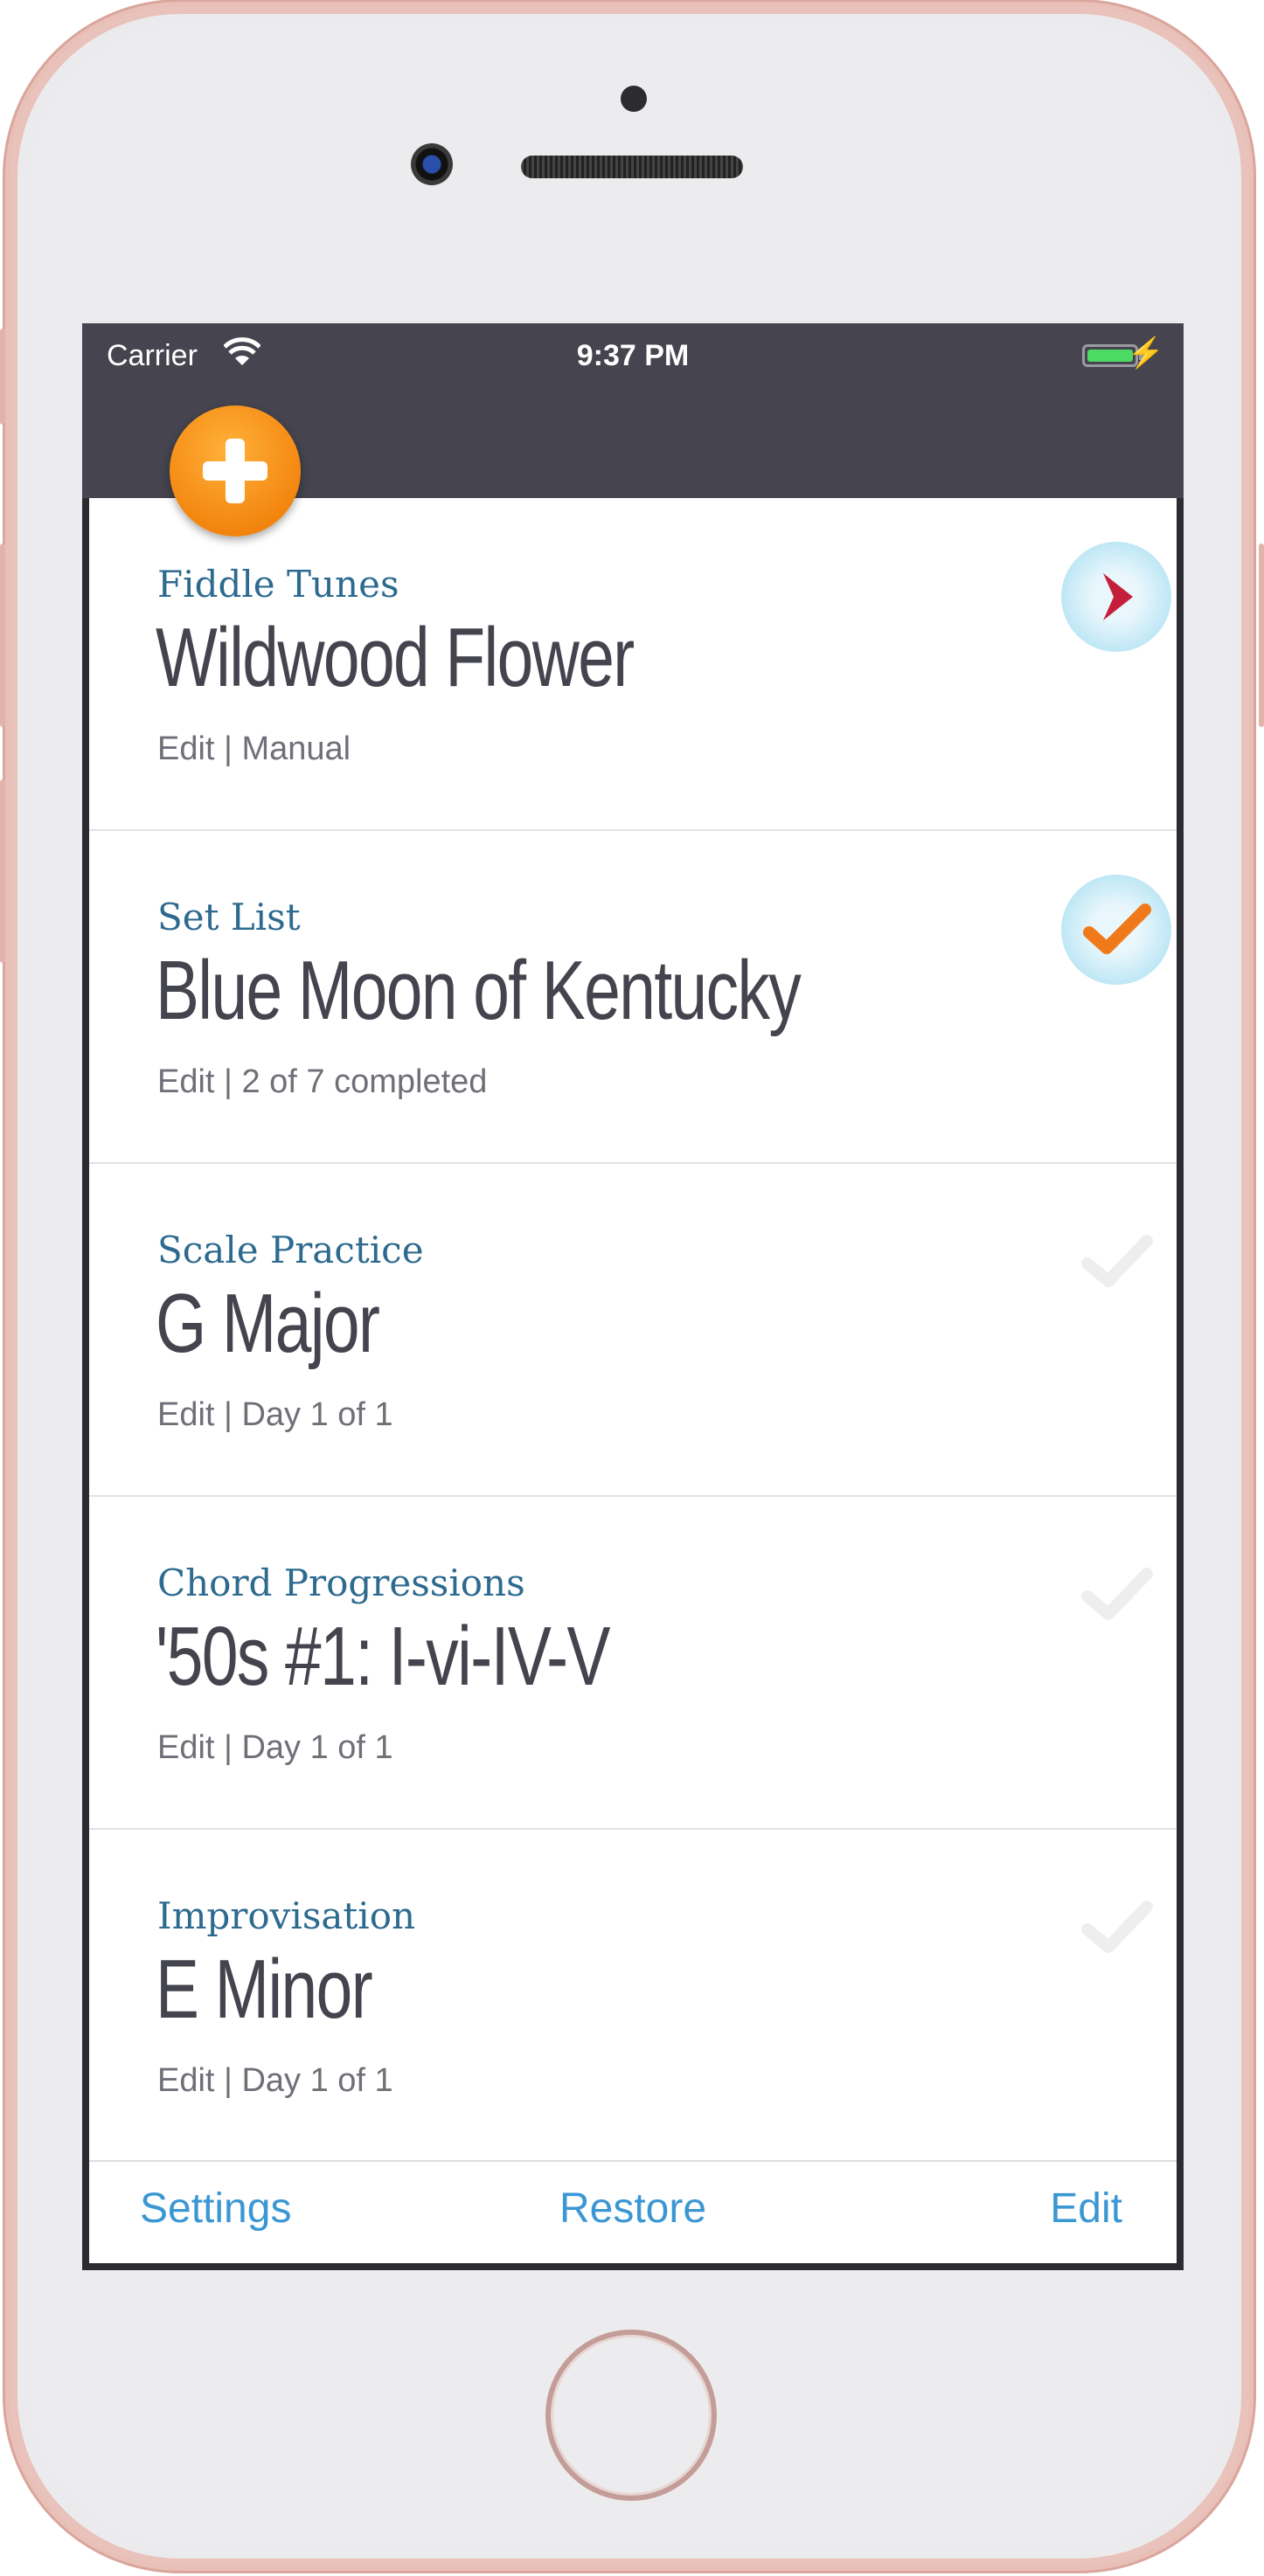  What do you see at coordinates (634, 99) in the screenshot?
I see `proximity-sensor` at bounding box center [634, 99].